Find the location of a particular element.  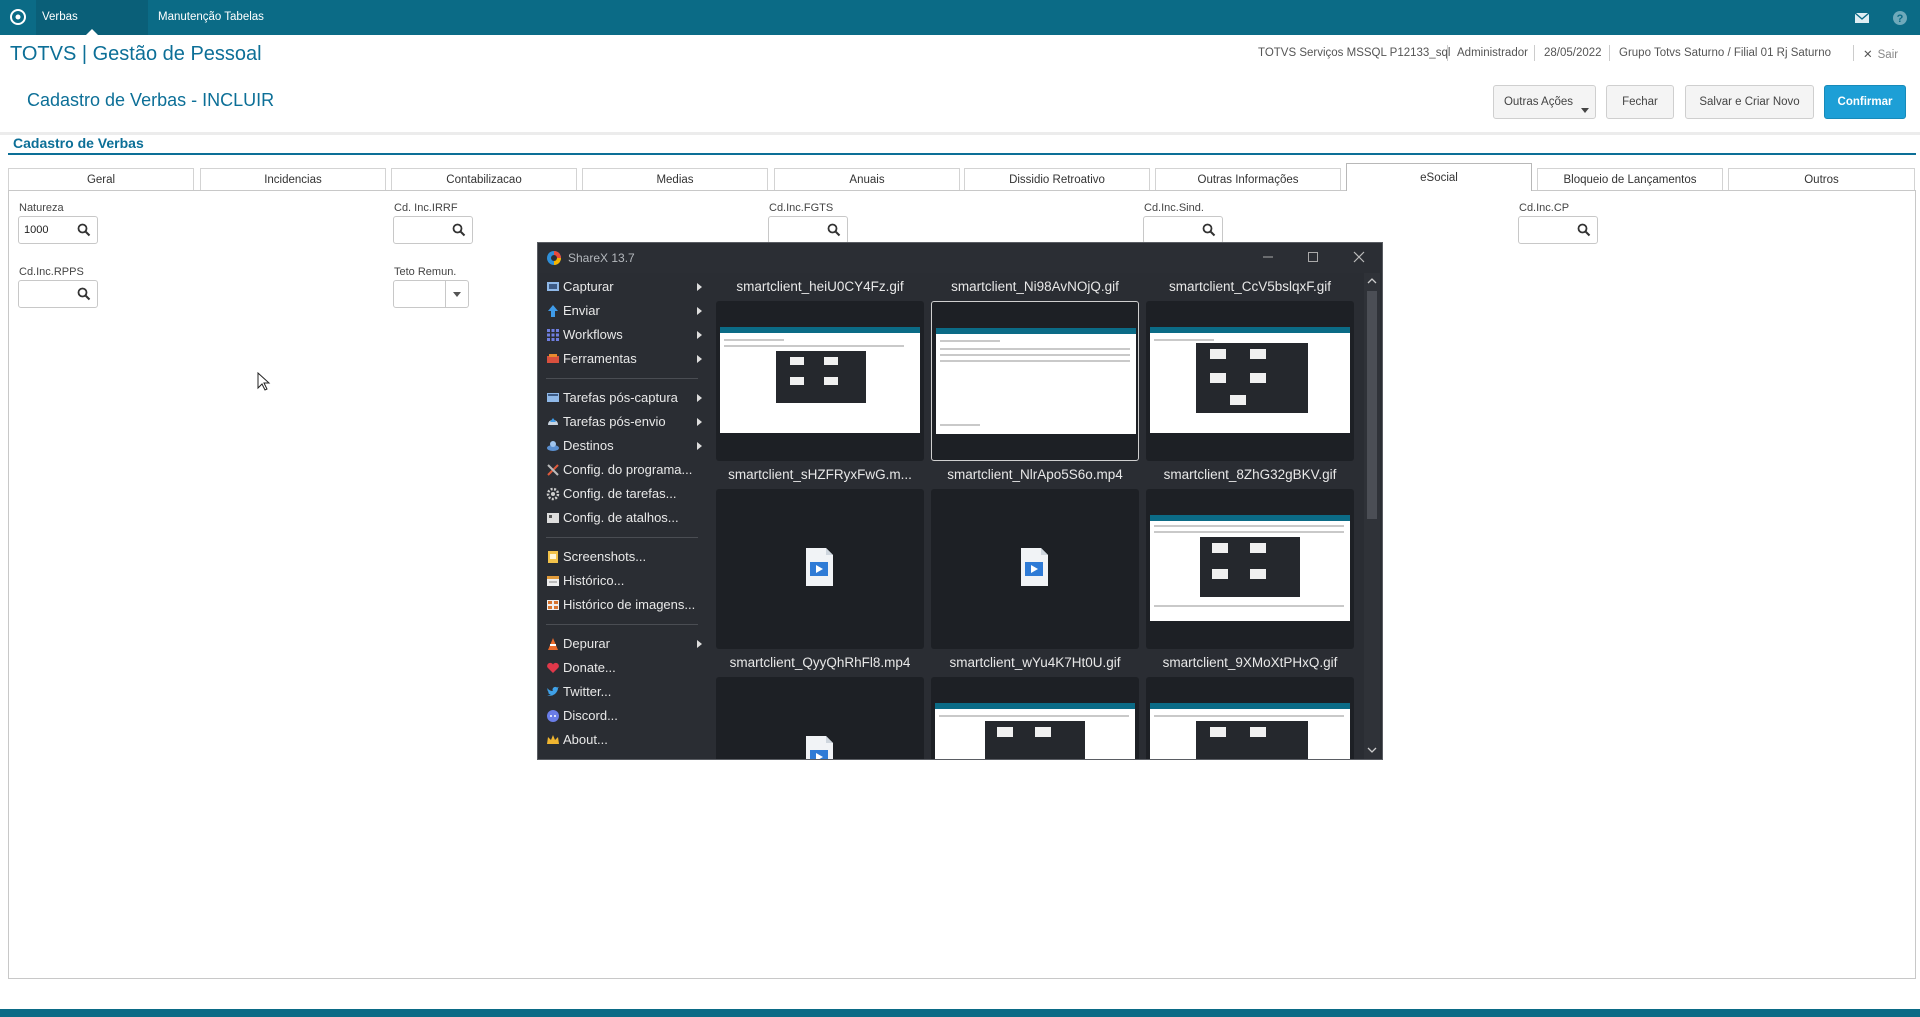

sharex-scrollbar is located at coordinates (1372, 516).